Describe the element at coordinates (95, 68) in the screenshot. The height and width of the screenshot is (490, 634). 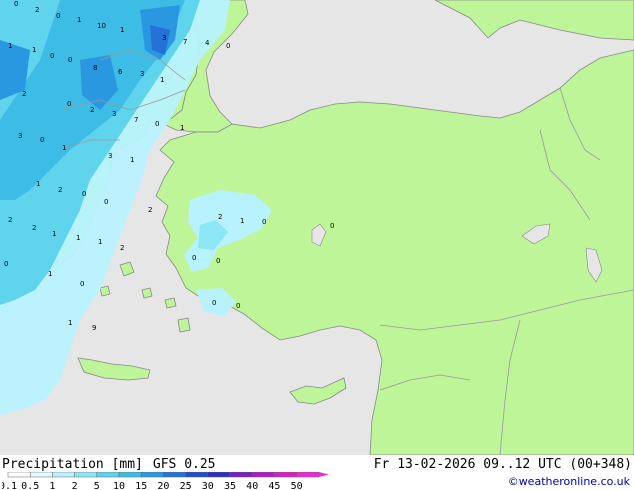
I see `precip-value-label: 8` at that location.